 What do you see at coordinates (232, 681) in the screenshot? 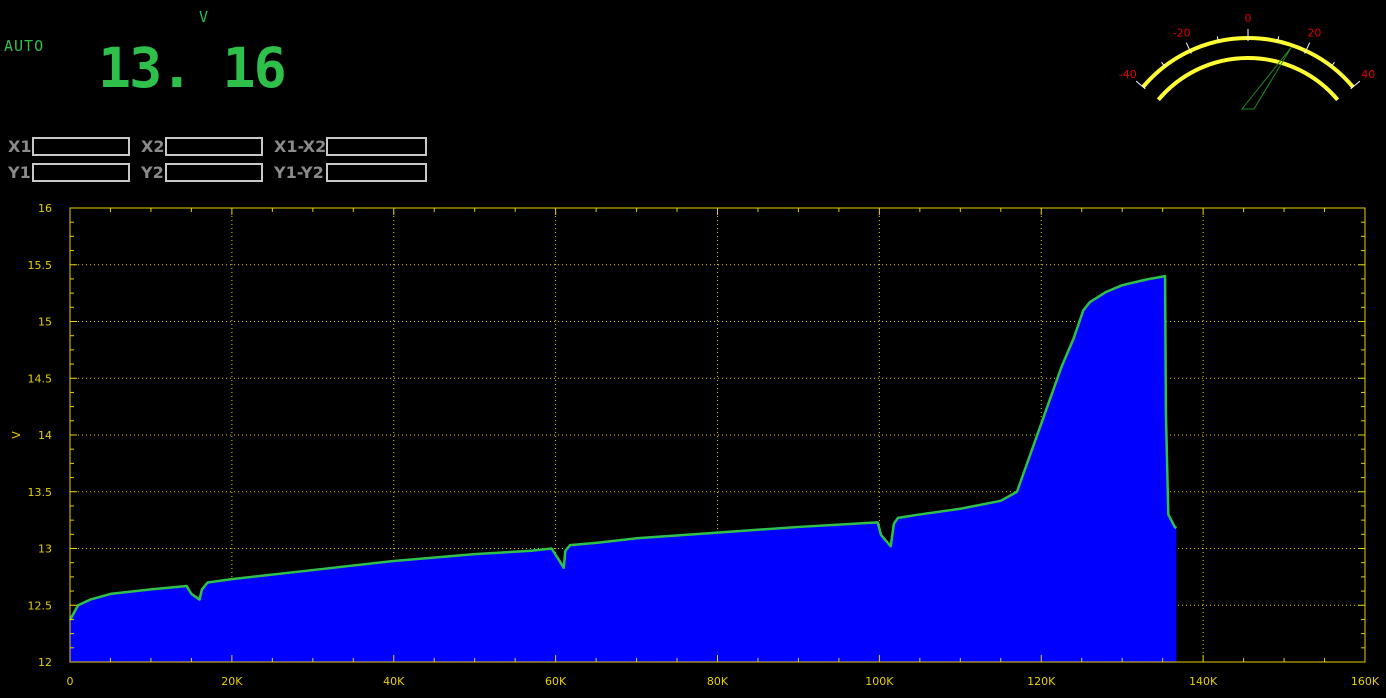
I see `x-tick-label: 20K` at bounding box center [232, 681].